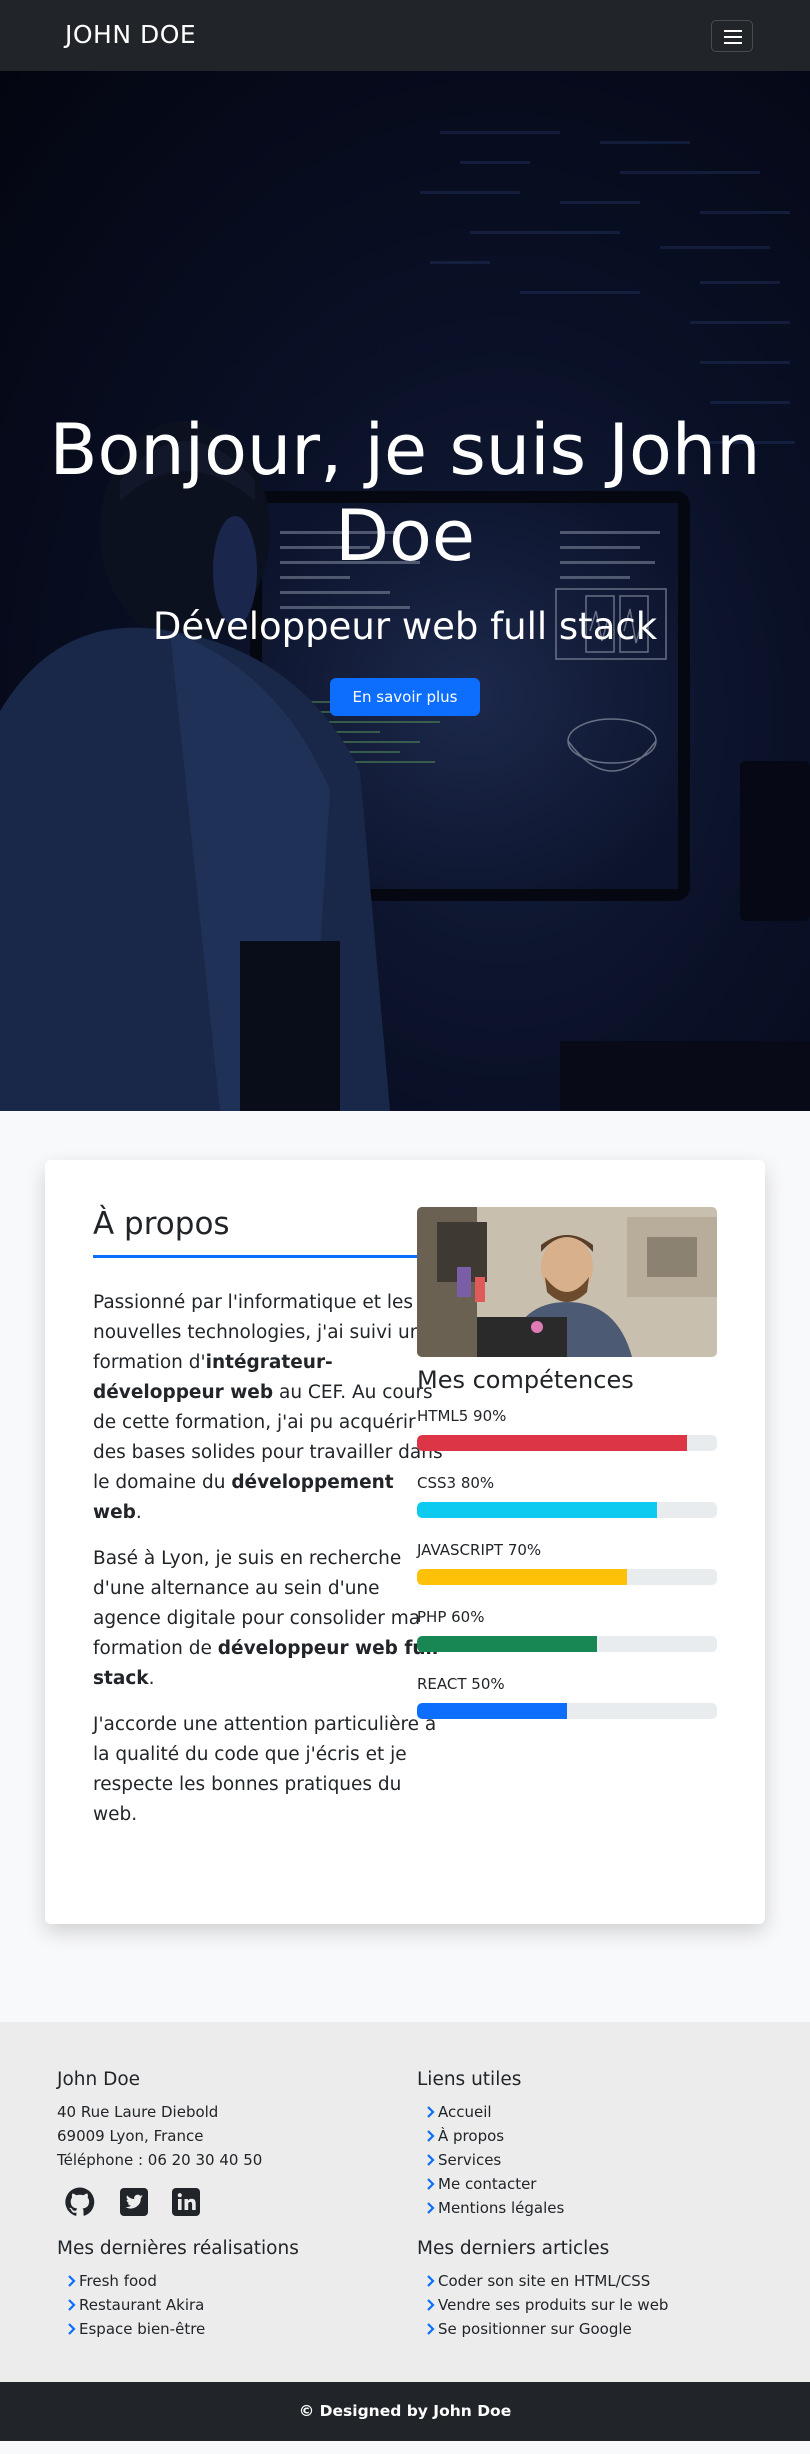  Describe the element at coordinates (178, 2248) in the screenshot. I see `footer-projects-title: Mes dernières réalisations` at that location.